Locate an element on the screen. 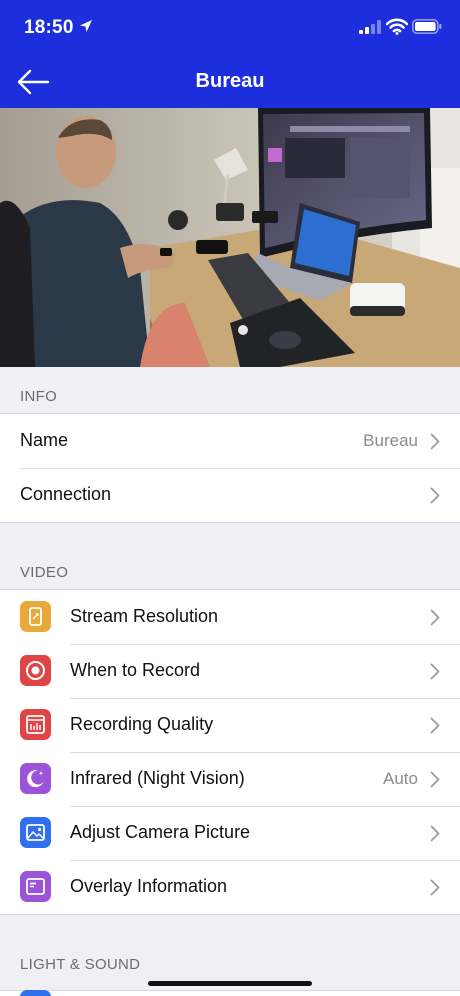  row-overlay-information: Overlay Information is located at coordinates (230, 887).